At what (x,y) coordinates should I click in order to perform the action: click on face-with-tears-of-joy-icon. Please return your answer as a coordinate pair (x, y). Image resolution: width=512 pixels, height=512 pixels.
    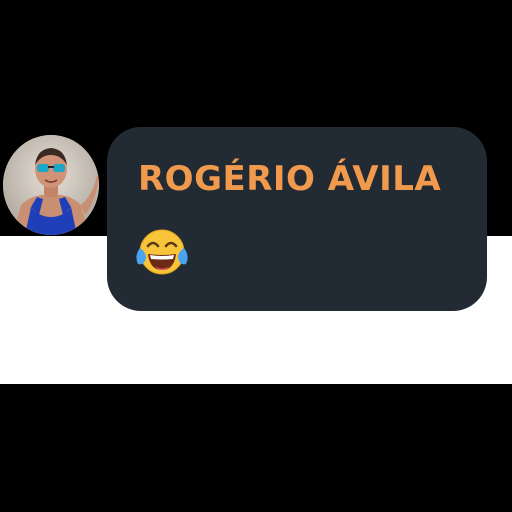
    Looking at the image, I should click on (162, 252).